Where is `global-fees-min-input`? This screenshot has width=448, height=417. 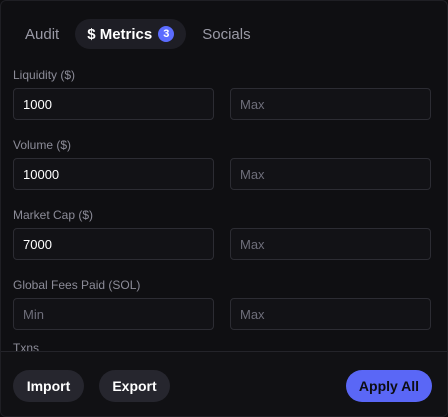
global-fees-min-input is located at coordinates (113, 314).